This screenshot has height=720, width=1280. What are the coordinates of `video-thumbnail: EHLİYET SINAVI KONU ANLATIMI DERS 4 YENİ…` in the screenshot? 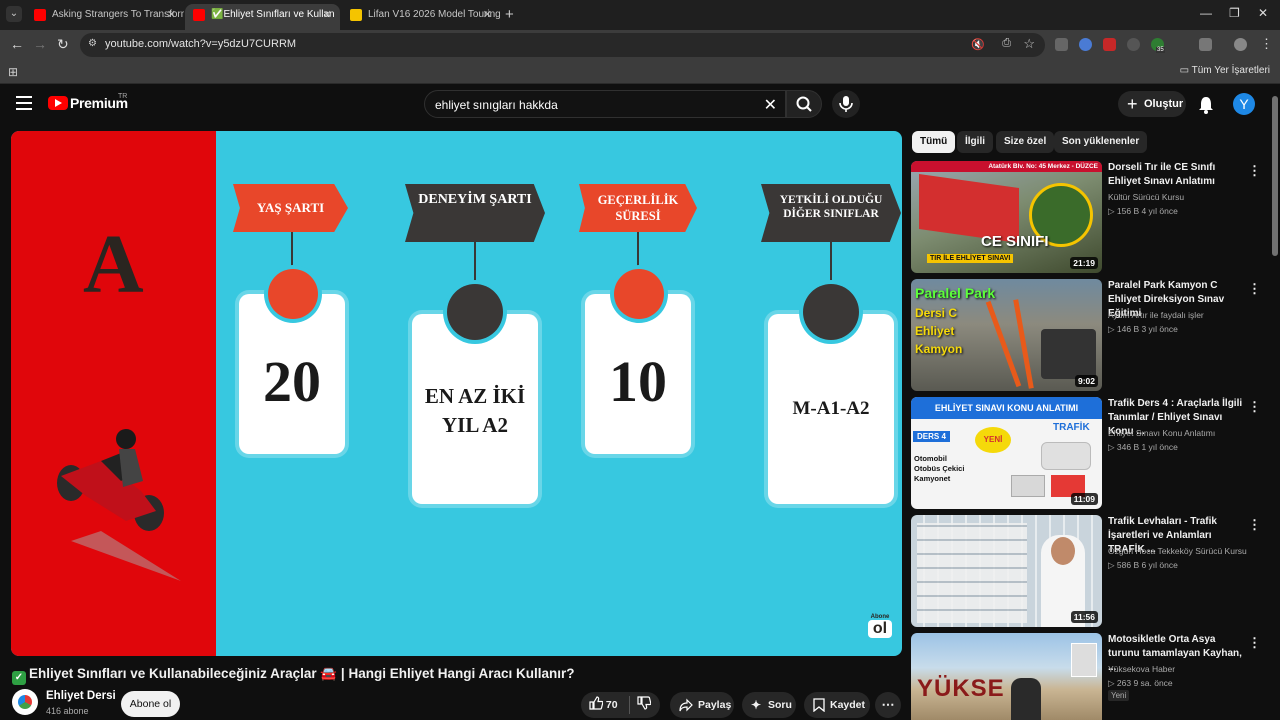 It's located at (1006, 453).